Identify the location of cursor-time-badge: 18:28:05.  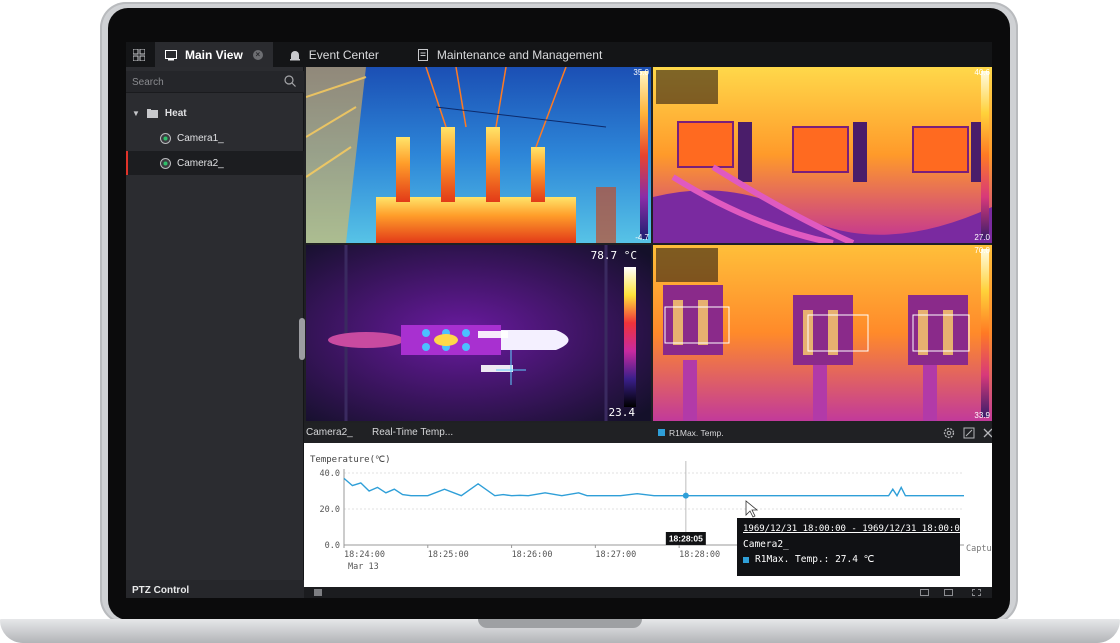
(685, 538).